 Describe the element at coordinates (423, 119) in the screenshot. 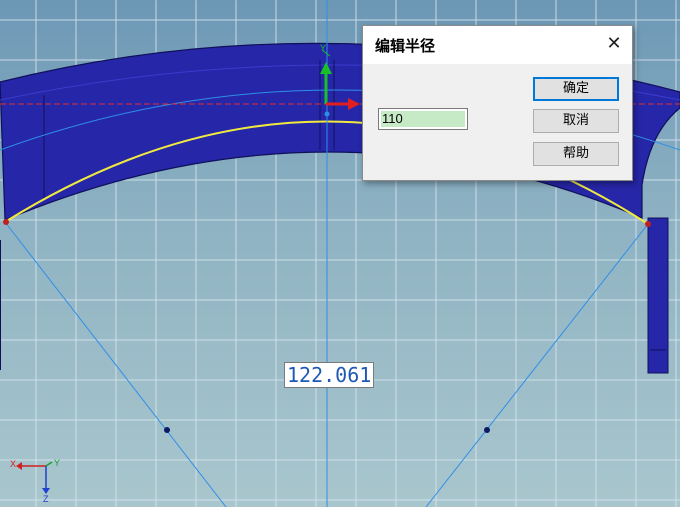

I see `radius-input: 110` at that location.